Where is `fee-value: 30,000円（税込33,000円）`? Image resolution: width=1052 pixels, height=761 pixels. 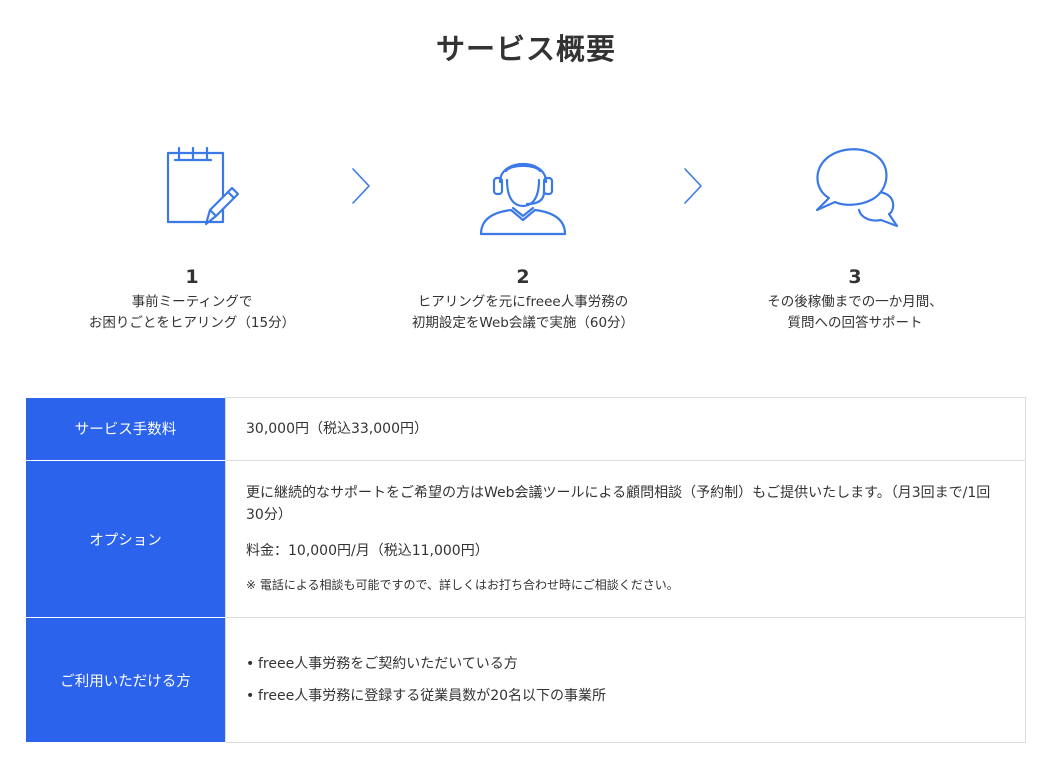 fee-value: 30,000円（税込33,000円） is located at coordinates (625, 429).